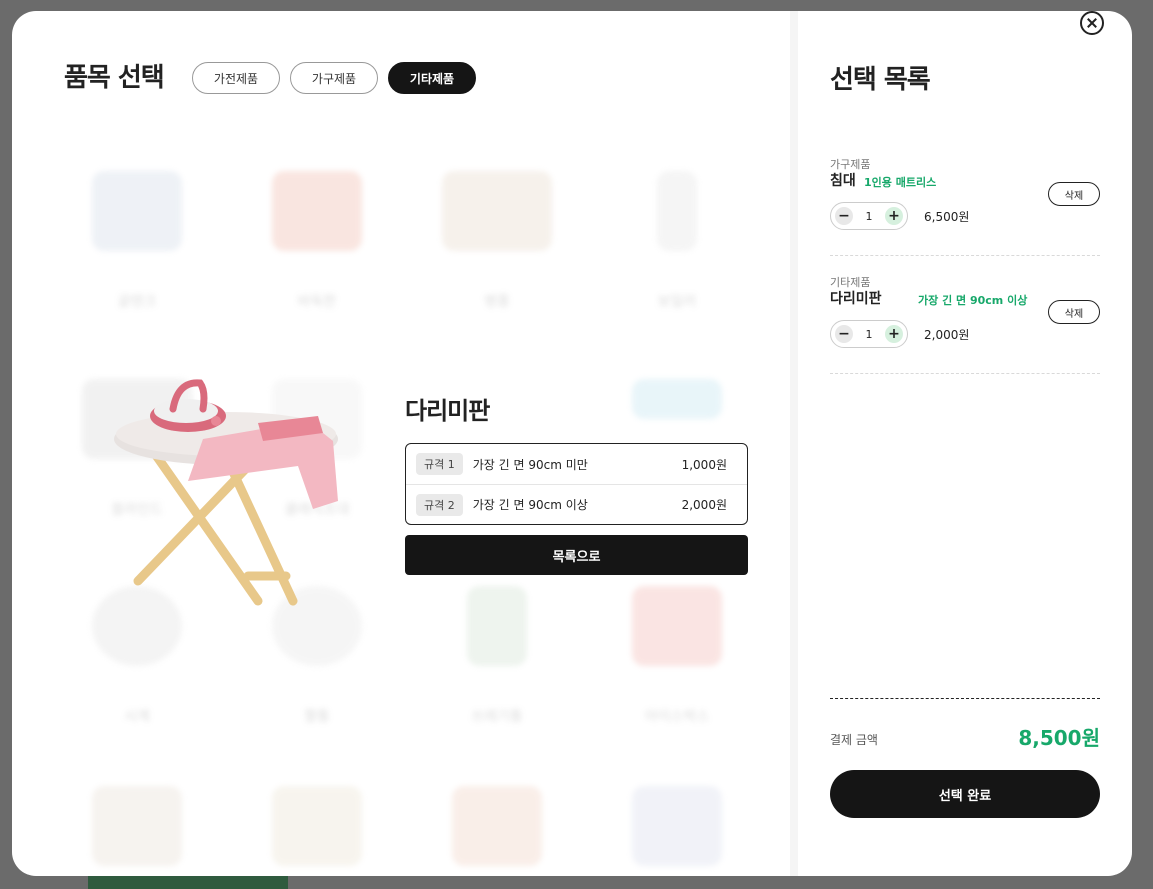  What do you see at coordinates (188, 881) in the screenshot?
I see `background-strip` at bounding box center [188, 881].